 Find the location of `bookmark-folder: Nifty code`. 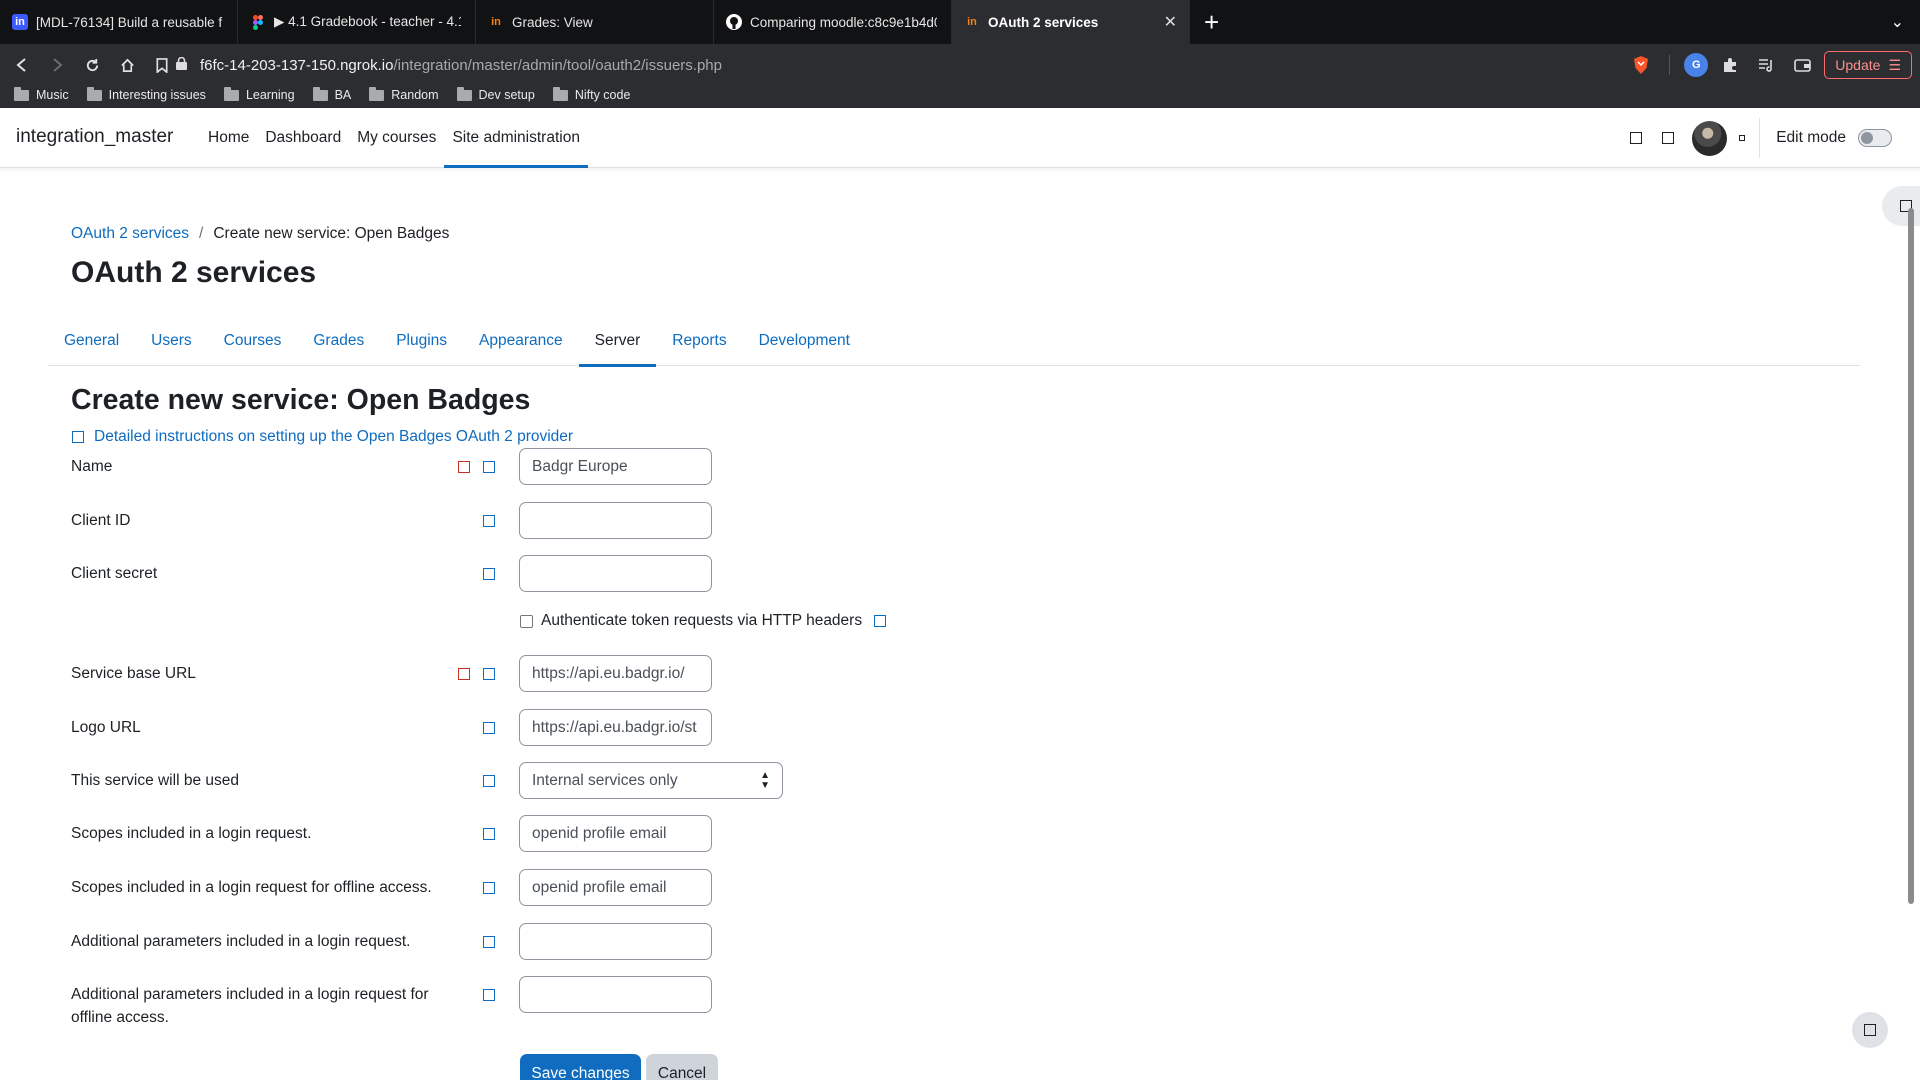

bookmark-folder: Nifty code is located at coordinates (591, 95).